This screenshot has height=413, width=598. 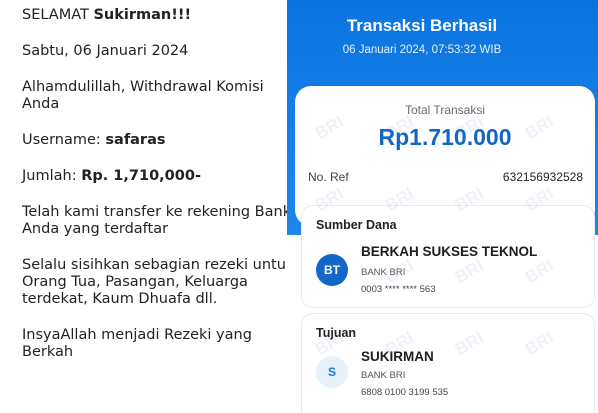 I want to click on advice-line-1: Selalu sisihkan sebagian rezeki untuk, so click(x=154, y=265).